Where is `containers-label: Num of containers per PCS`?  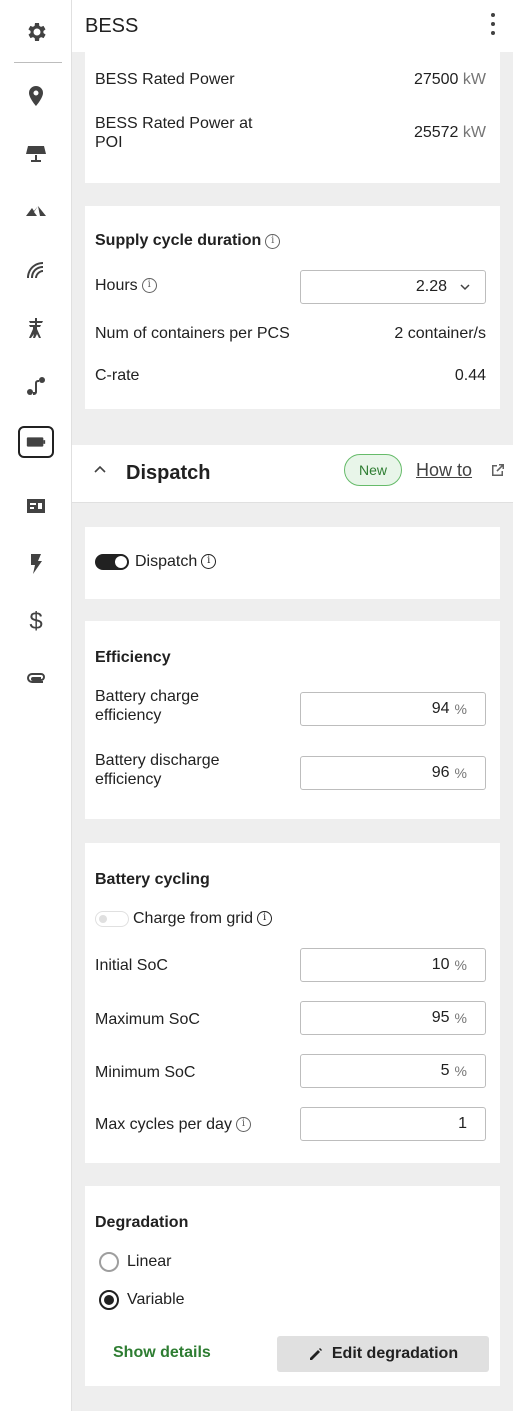 containers-label: Num of containers per PCS is located at coordinates (192, 333).